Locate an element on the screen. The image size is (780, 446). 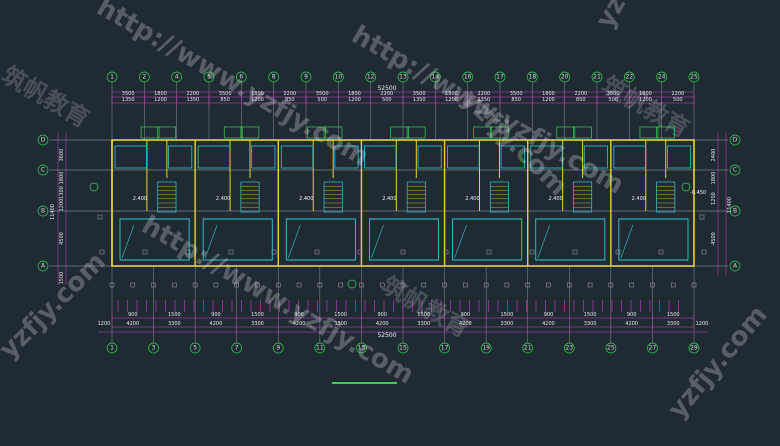
left-axis-label: D is located at coordinates (43, 140).